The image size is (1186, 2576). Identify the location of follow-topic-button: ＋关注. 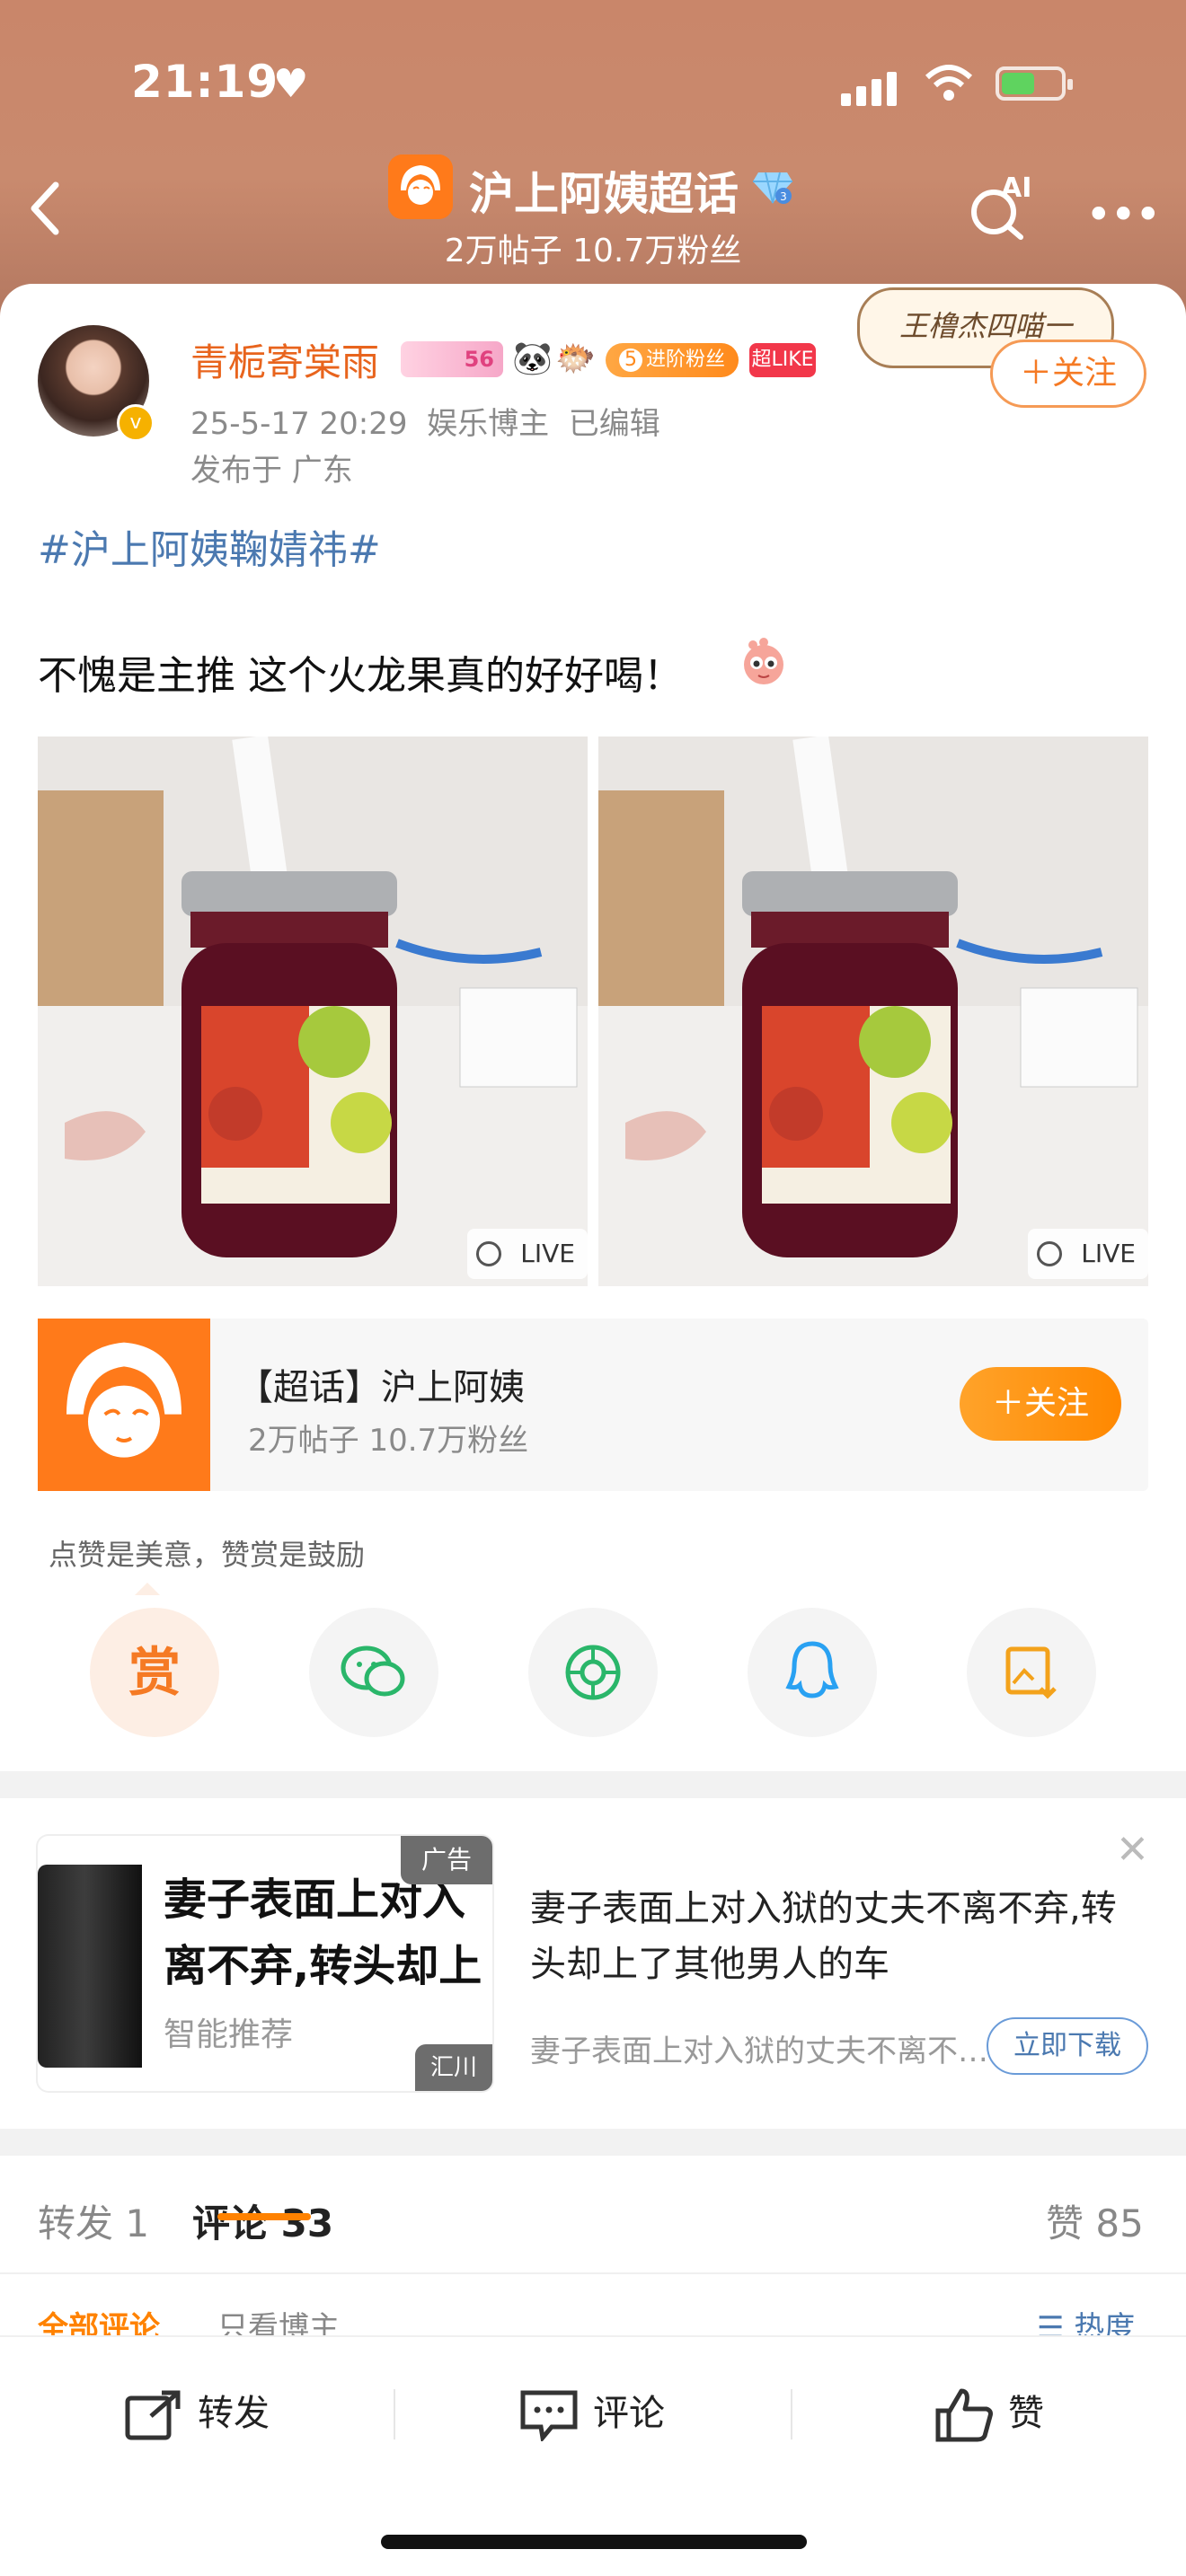
(1040, 1404).